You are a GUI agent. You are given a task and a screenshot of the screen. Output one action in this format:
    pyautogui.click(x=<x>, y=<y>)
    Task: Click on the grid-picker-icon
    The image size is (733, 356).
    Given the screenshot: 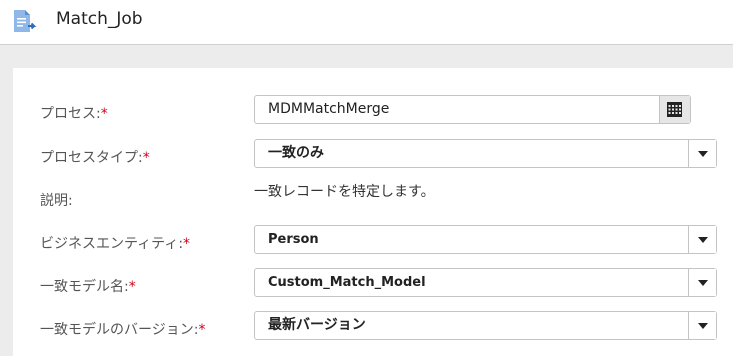 What is the action you would take?
    pyautogui.click(x=674, y=109)
    